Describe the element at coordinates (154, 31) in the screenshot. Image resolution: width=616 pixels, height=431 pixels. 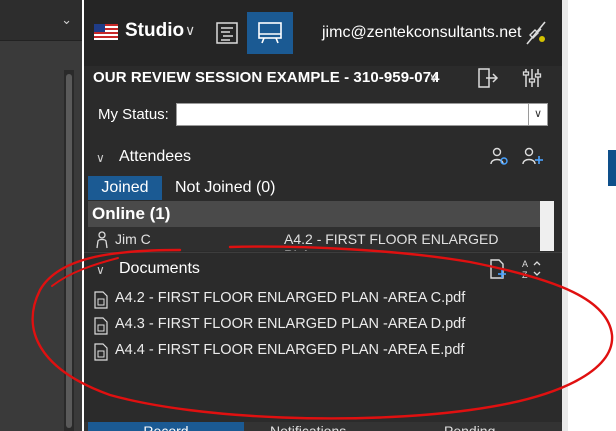
I see `studio-mode-label: Studio` at that location.